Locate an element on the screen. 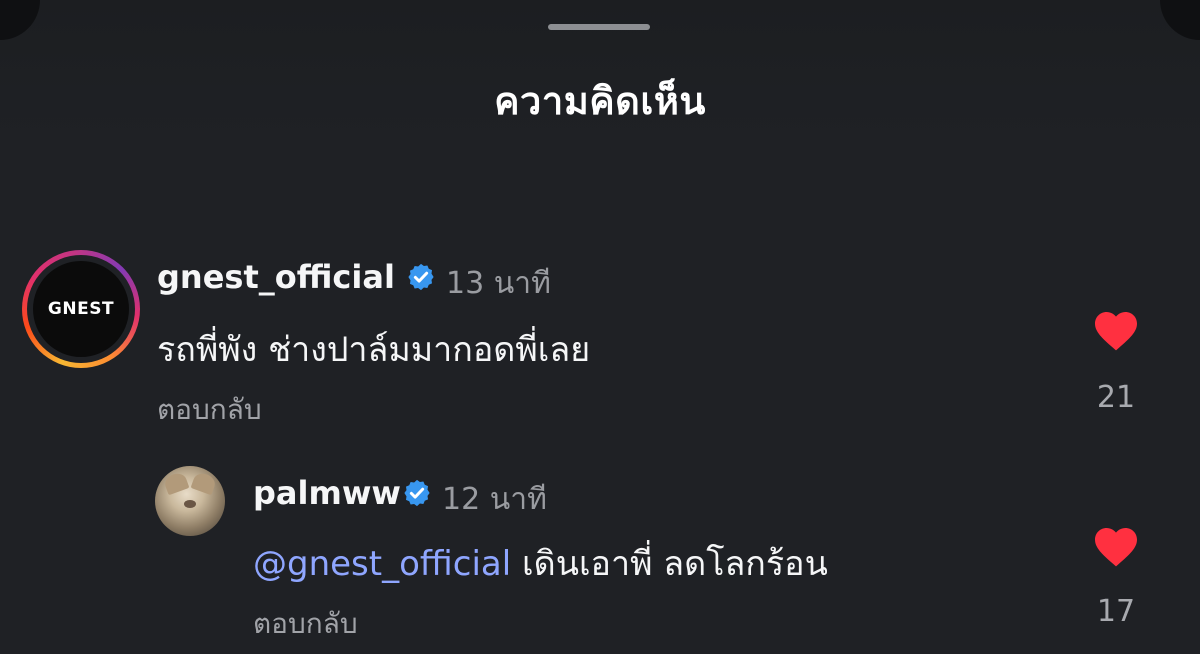  mention-link: @gnest_official is located at coordinates (382, 564).